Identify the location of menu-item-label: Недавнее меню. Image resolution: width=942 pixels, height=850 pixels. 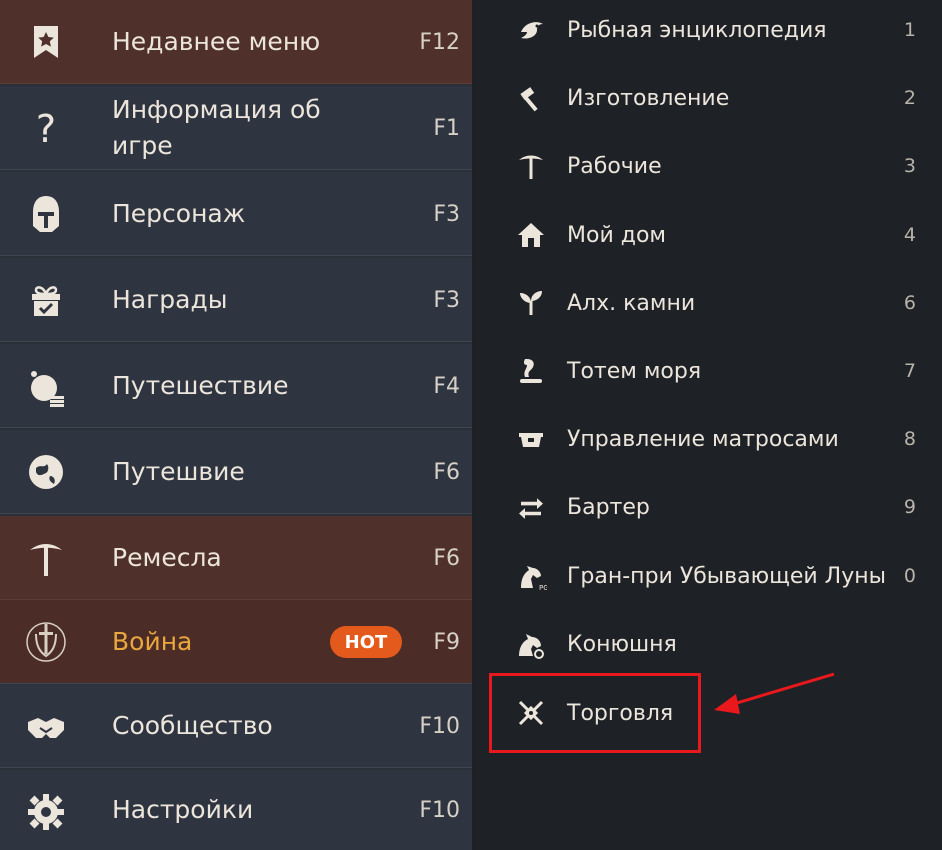
(216, 41).